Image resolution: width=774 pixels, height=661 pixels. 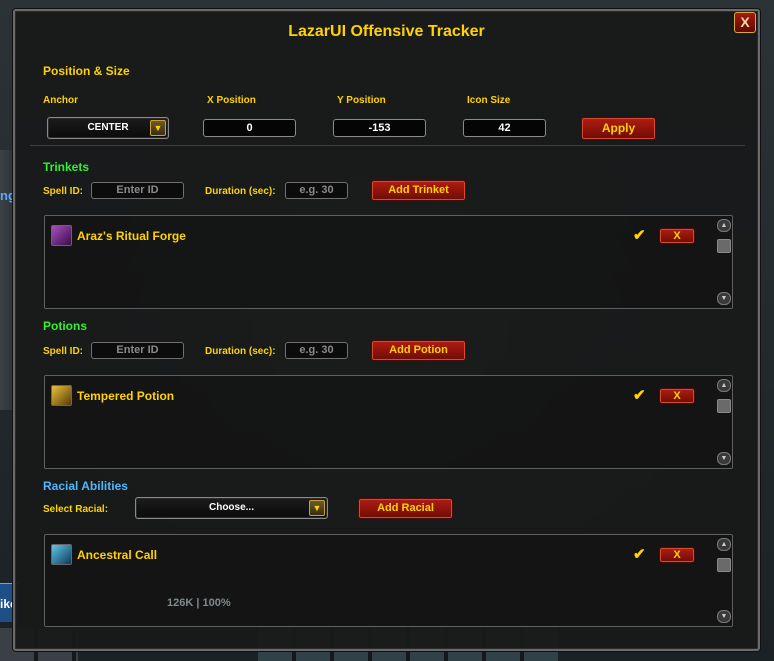 I want to click on trinket-scrollbar: ▲ ▼, so click(x=724, y=262).